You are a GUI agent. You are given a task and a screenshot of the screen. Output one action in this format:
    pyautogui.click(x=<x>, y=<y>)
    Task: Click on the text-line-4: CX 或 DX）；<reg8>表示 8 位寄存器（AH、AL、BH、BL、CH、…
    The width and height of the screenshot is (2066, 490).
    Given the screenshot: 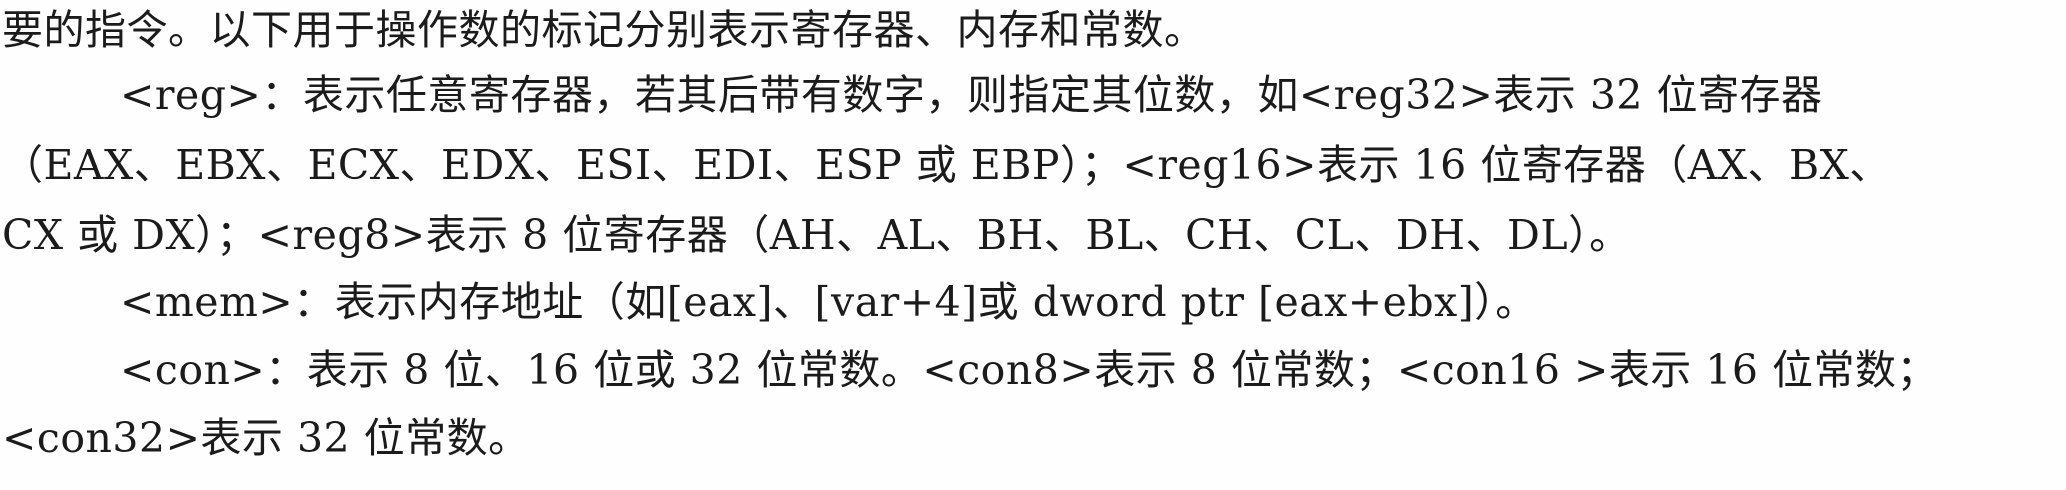 What is the action you would take?
    pyautogui.click(x=816, y=235)
    